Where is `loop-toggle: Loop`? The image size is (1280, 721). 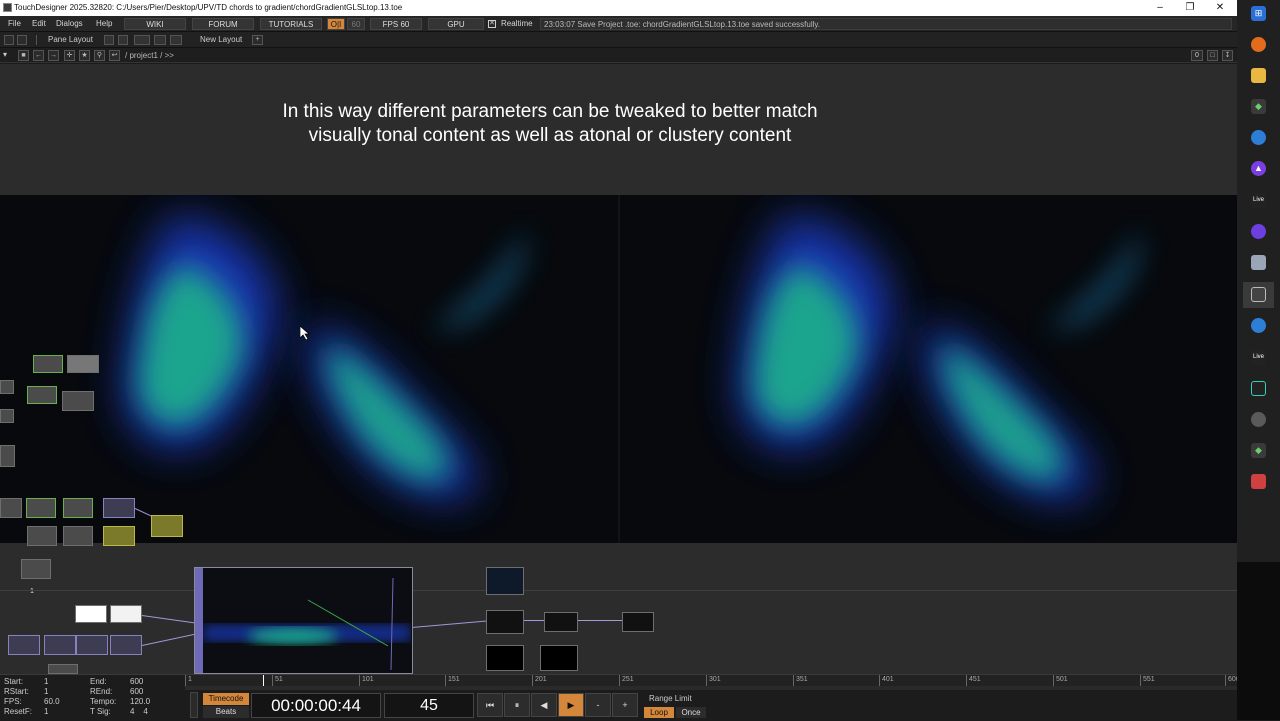 loop-toggle: Loop is located at coordinates (659, 712).